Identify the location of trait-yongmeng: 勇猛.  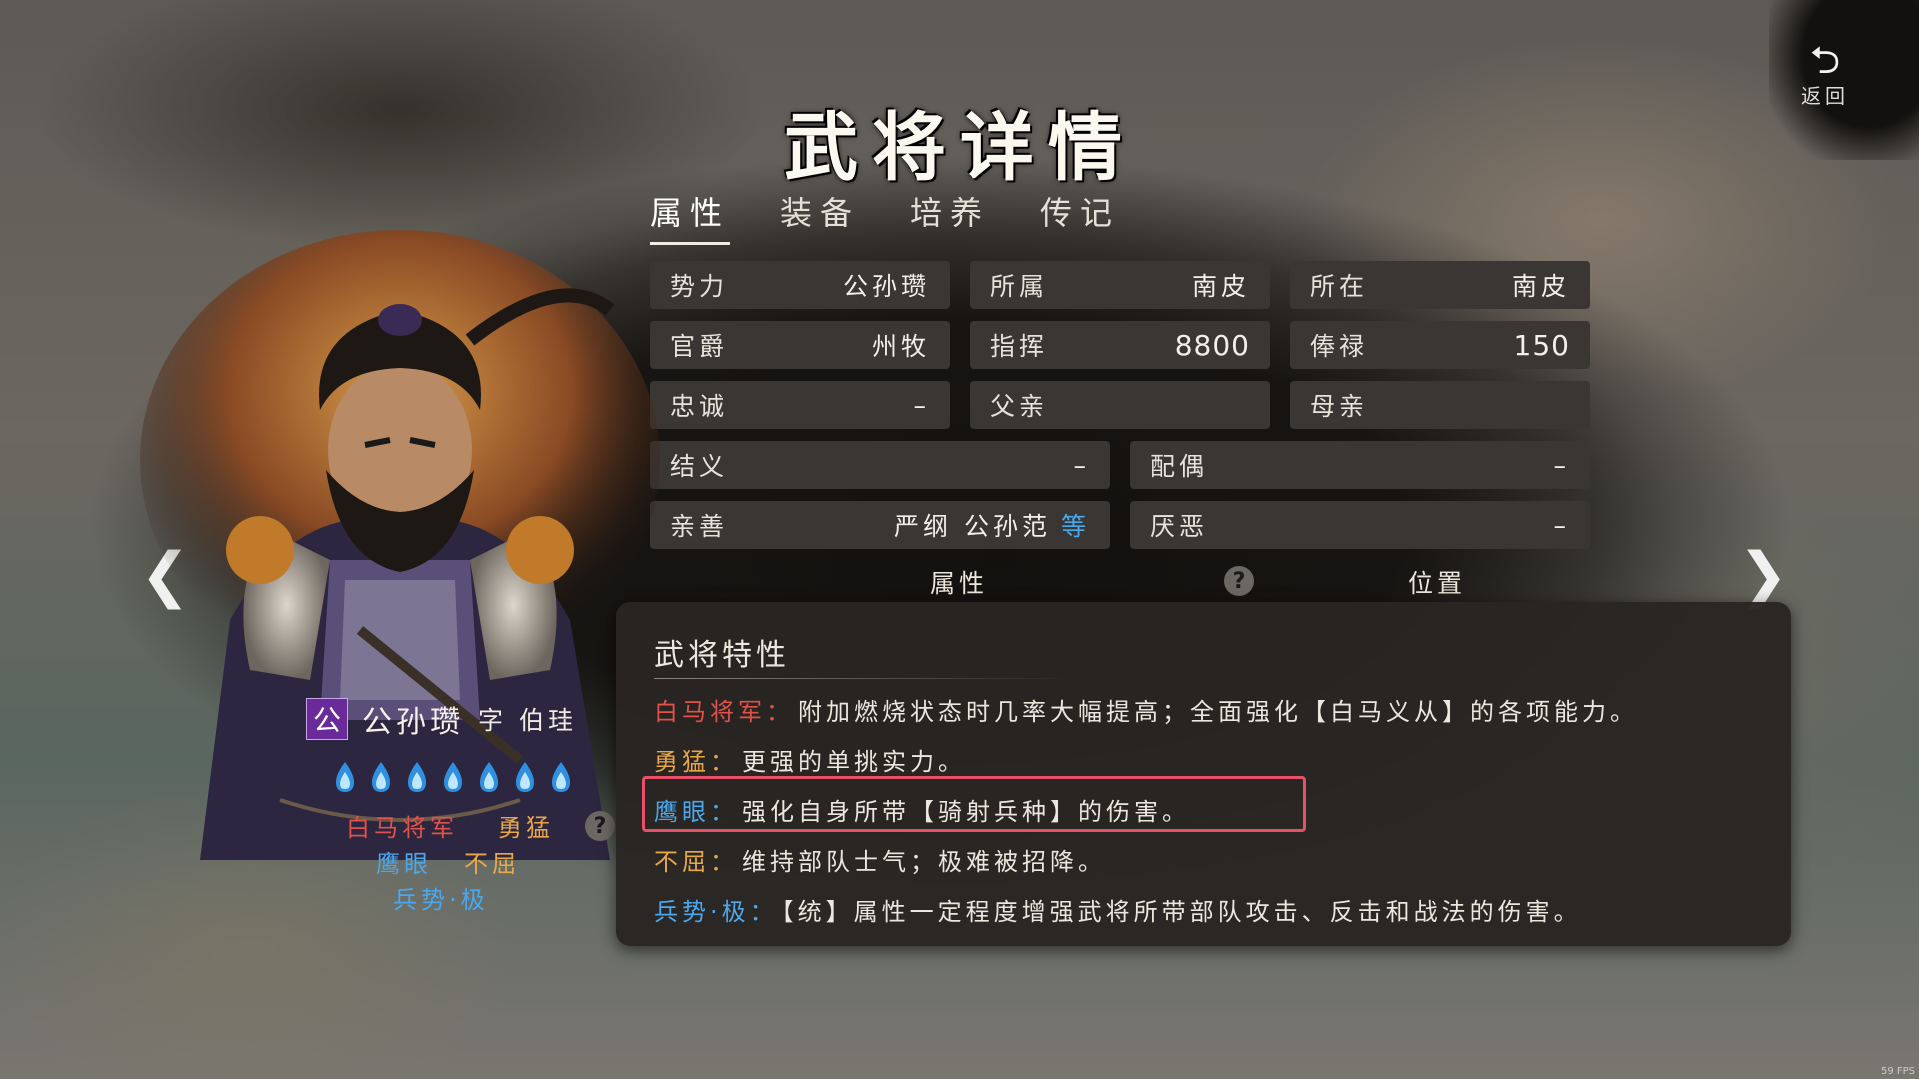
(526, 828).